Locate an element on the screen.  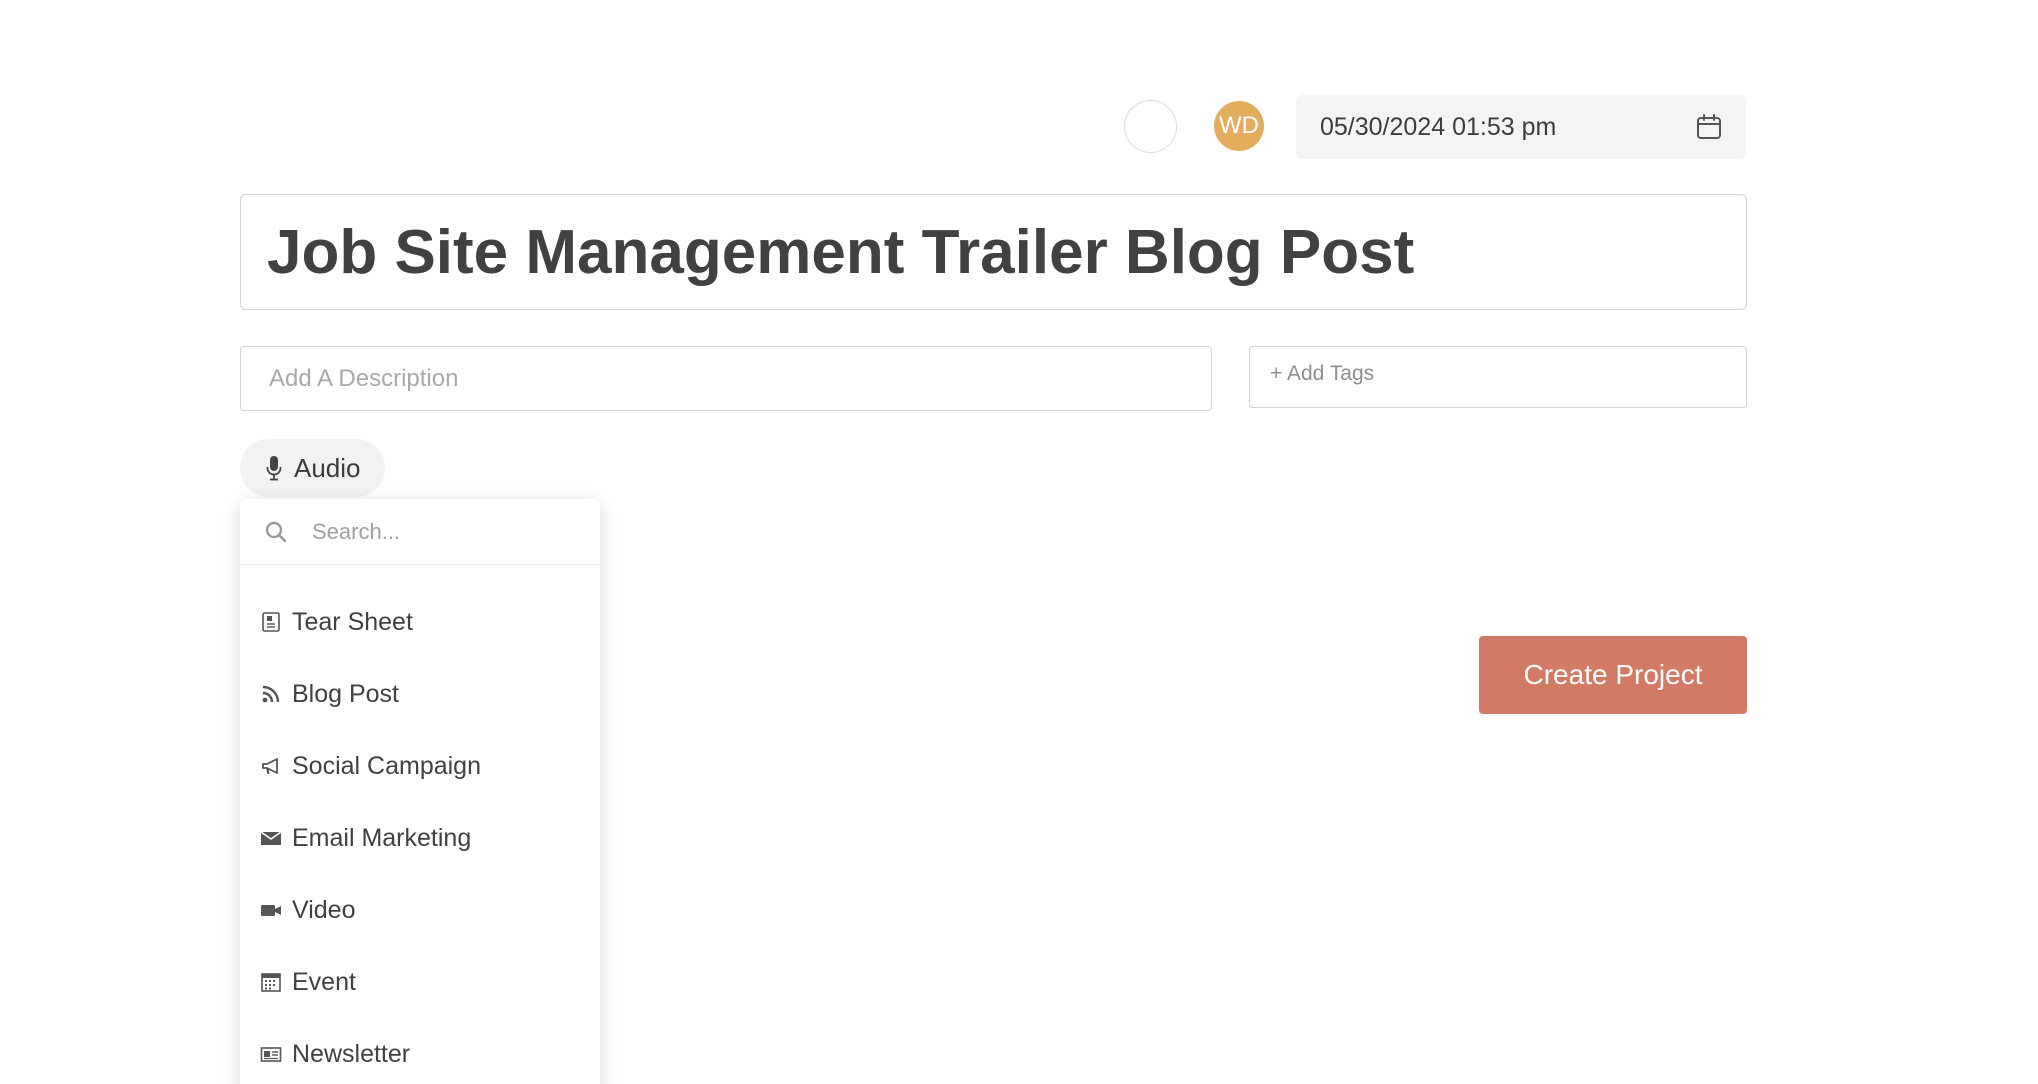
add-assignee-avatar is located at coordinates (1150, 126).